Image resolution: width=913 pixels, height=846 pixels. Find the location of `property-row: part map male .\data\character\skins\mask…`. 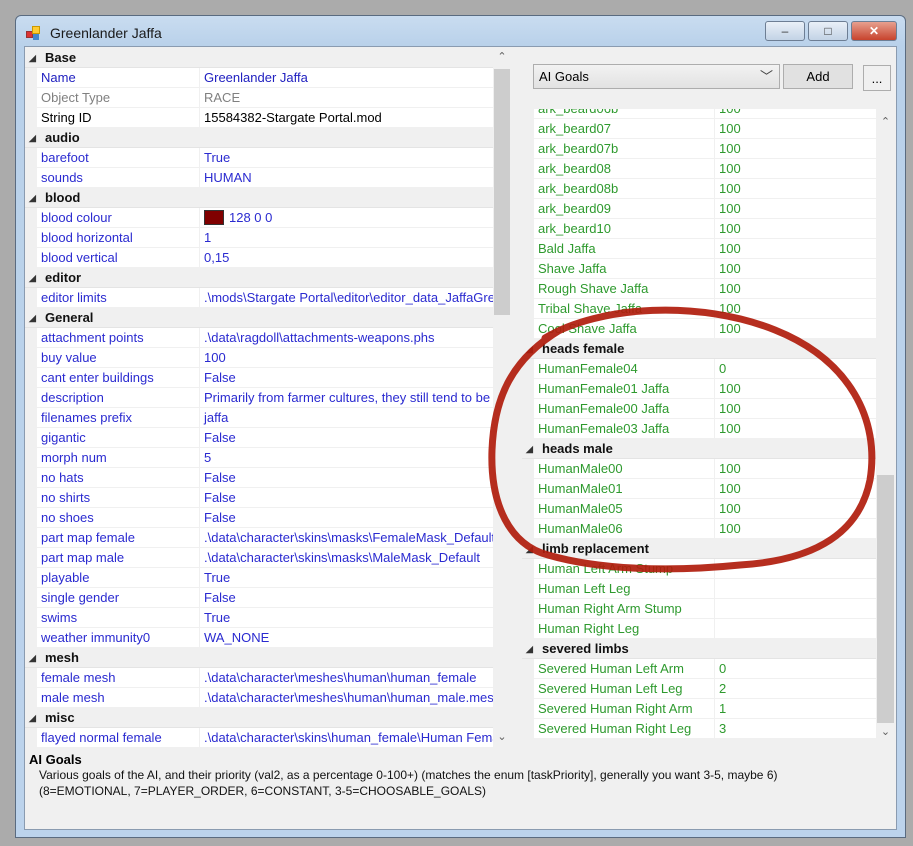

property-row: part map male .\data\character\skins\mask… is located at coordinates (259, 558).